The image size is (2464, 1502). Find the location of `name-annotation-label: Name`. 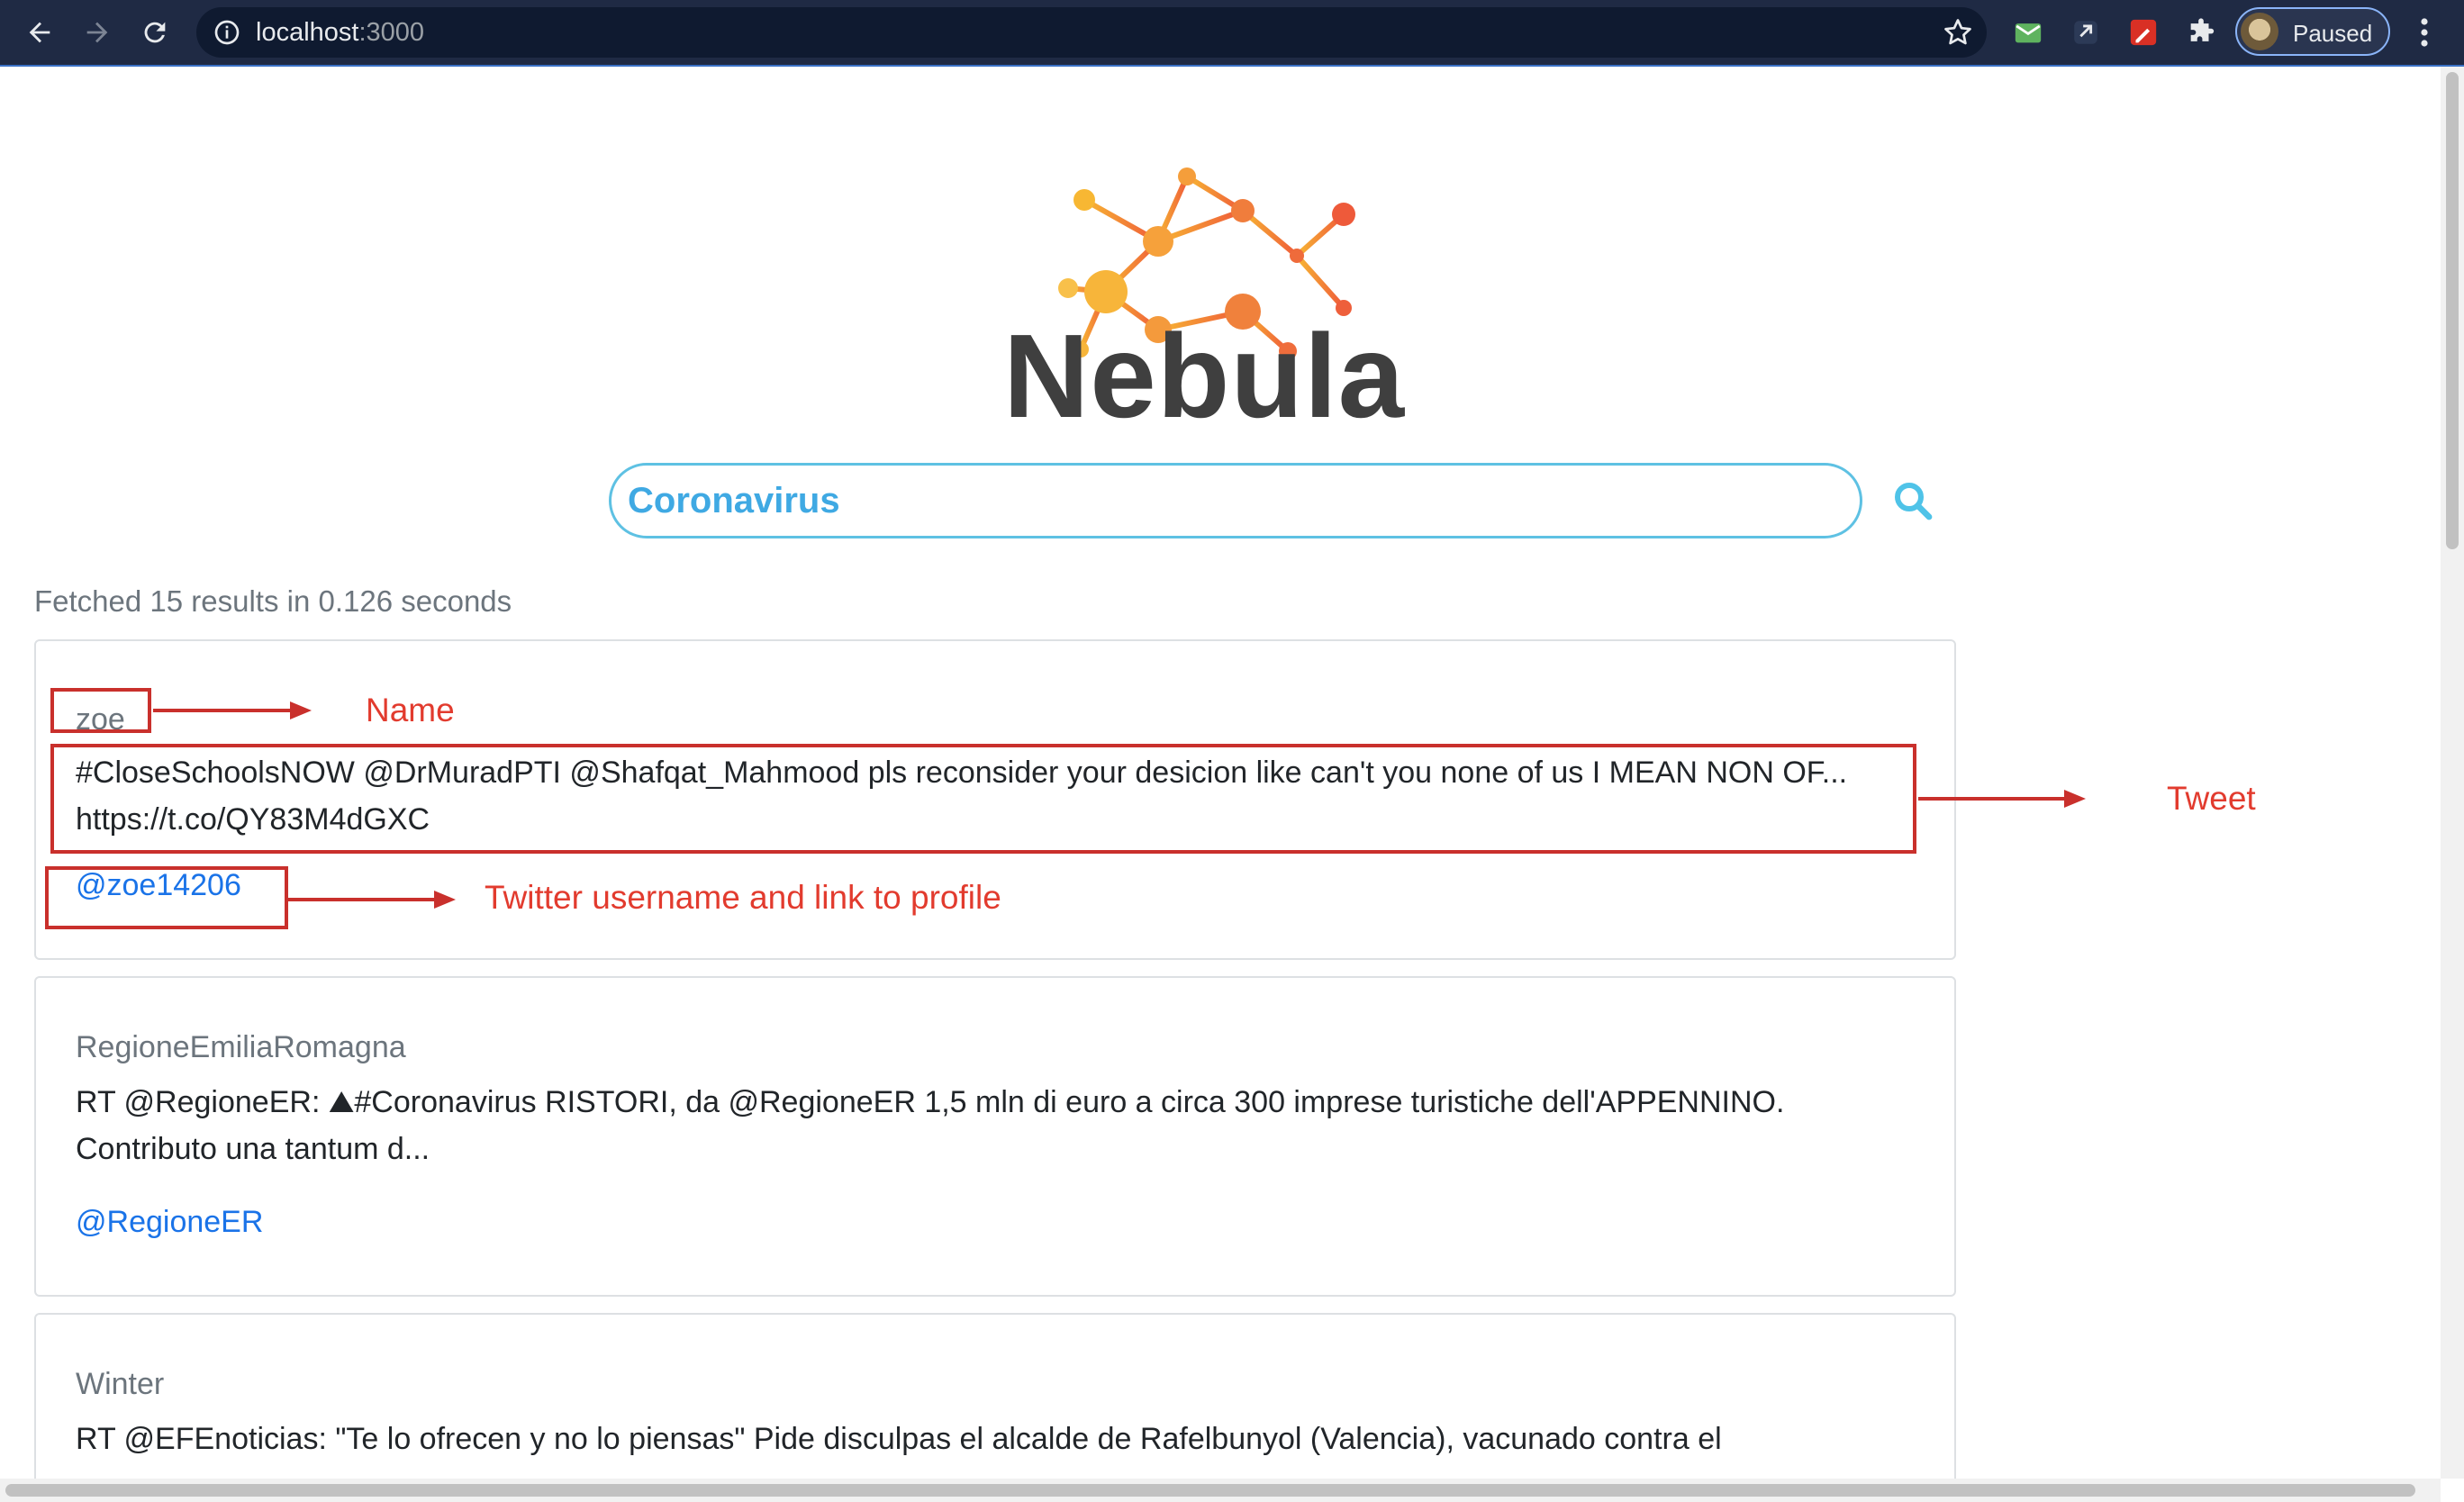

name-annotation-label: Name is located at coordinates (411, 710).